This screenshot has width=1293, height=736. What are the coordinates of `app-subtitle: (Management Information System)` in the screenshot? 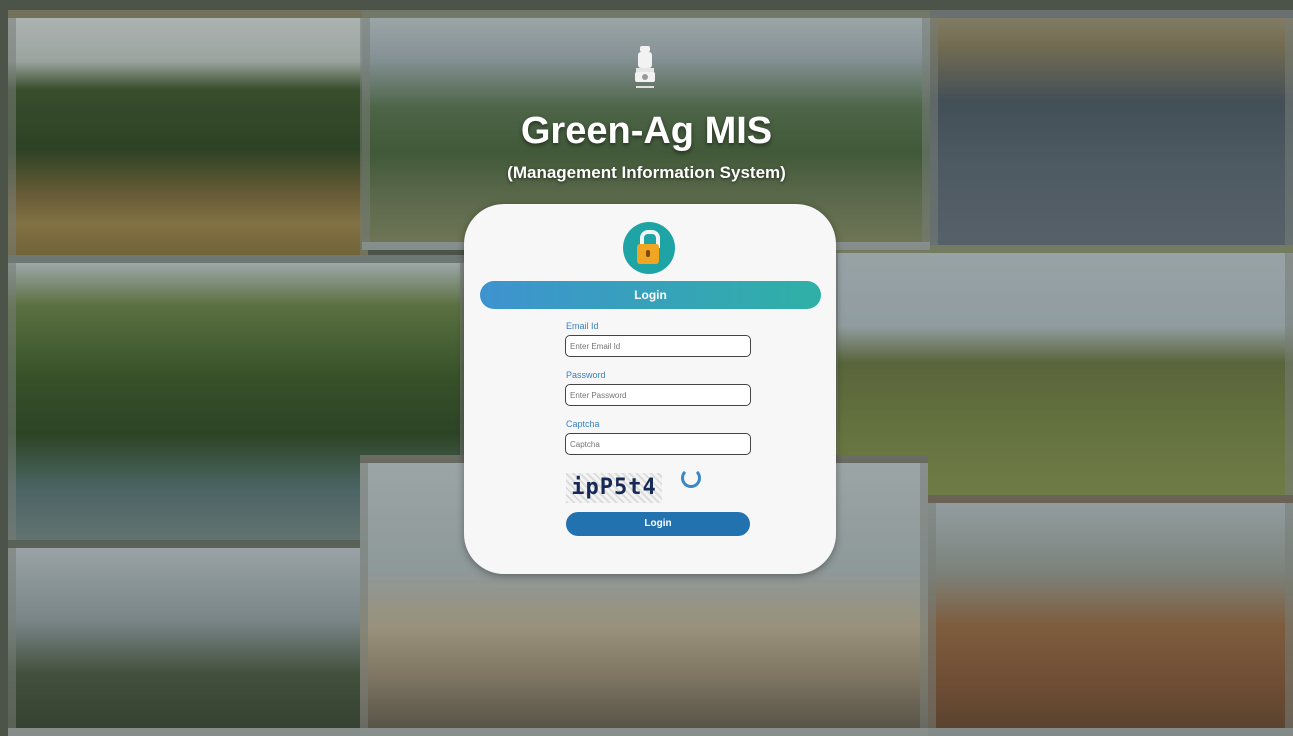 It's located at (646, 172).